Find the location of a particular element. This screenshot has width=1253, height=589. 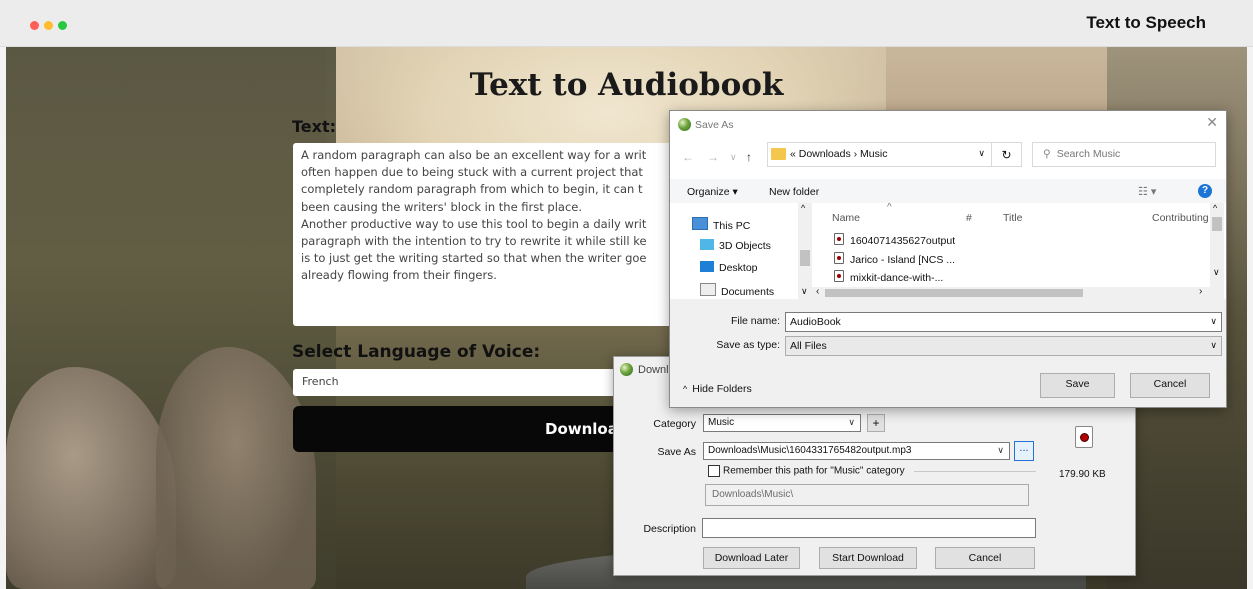

forward-arrow-icon: → is located at coordinates (713, 157).